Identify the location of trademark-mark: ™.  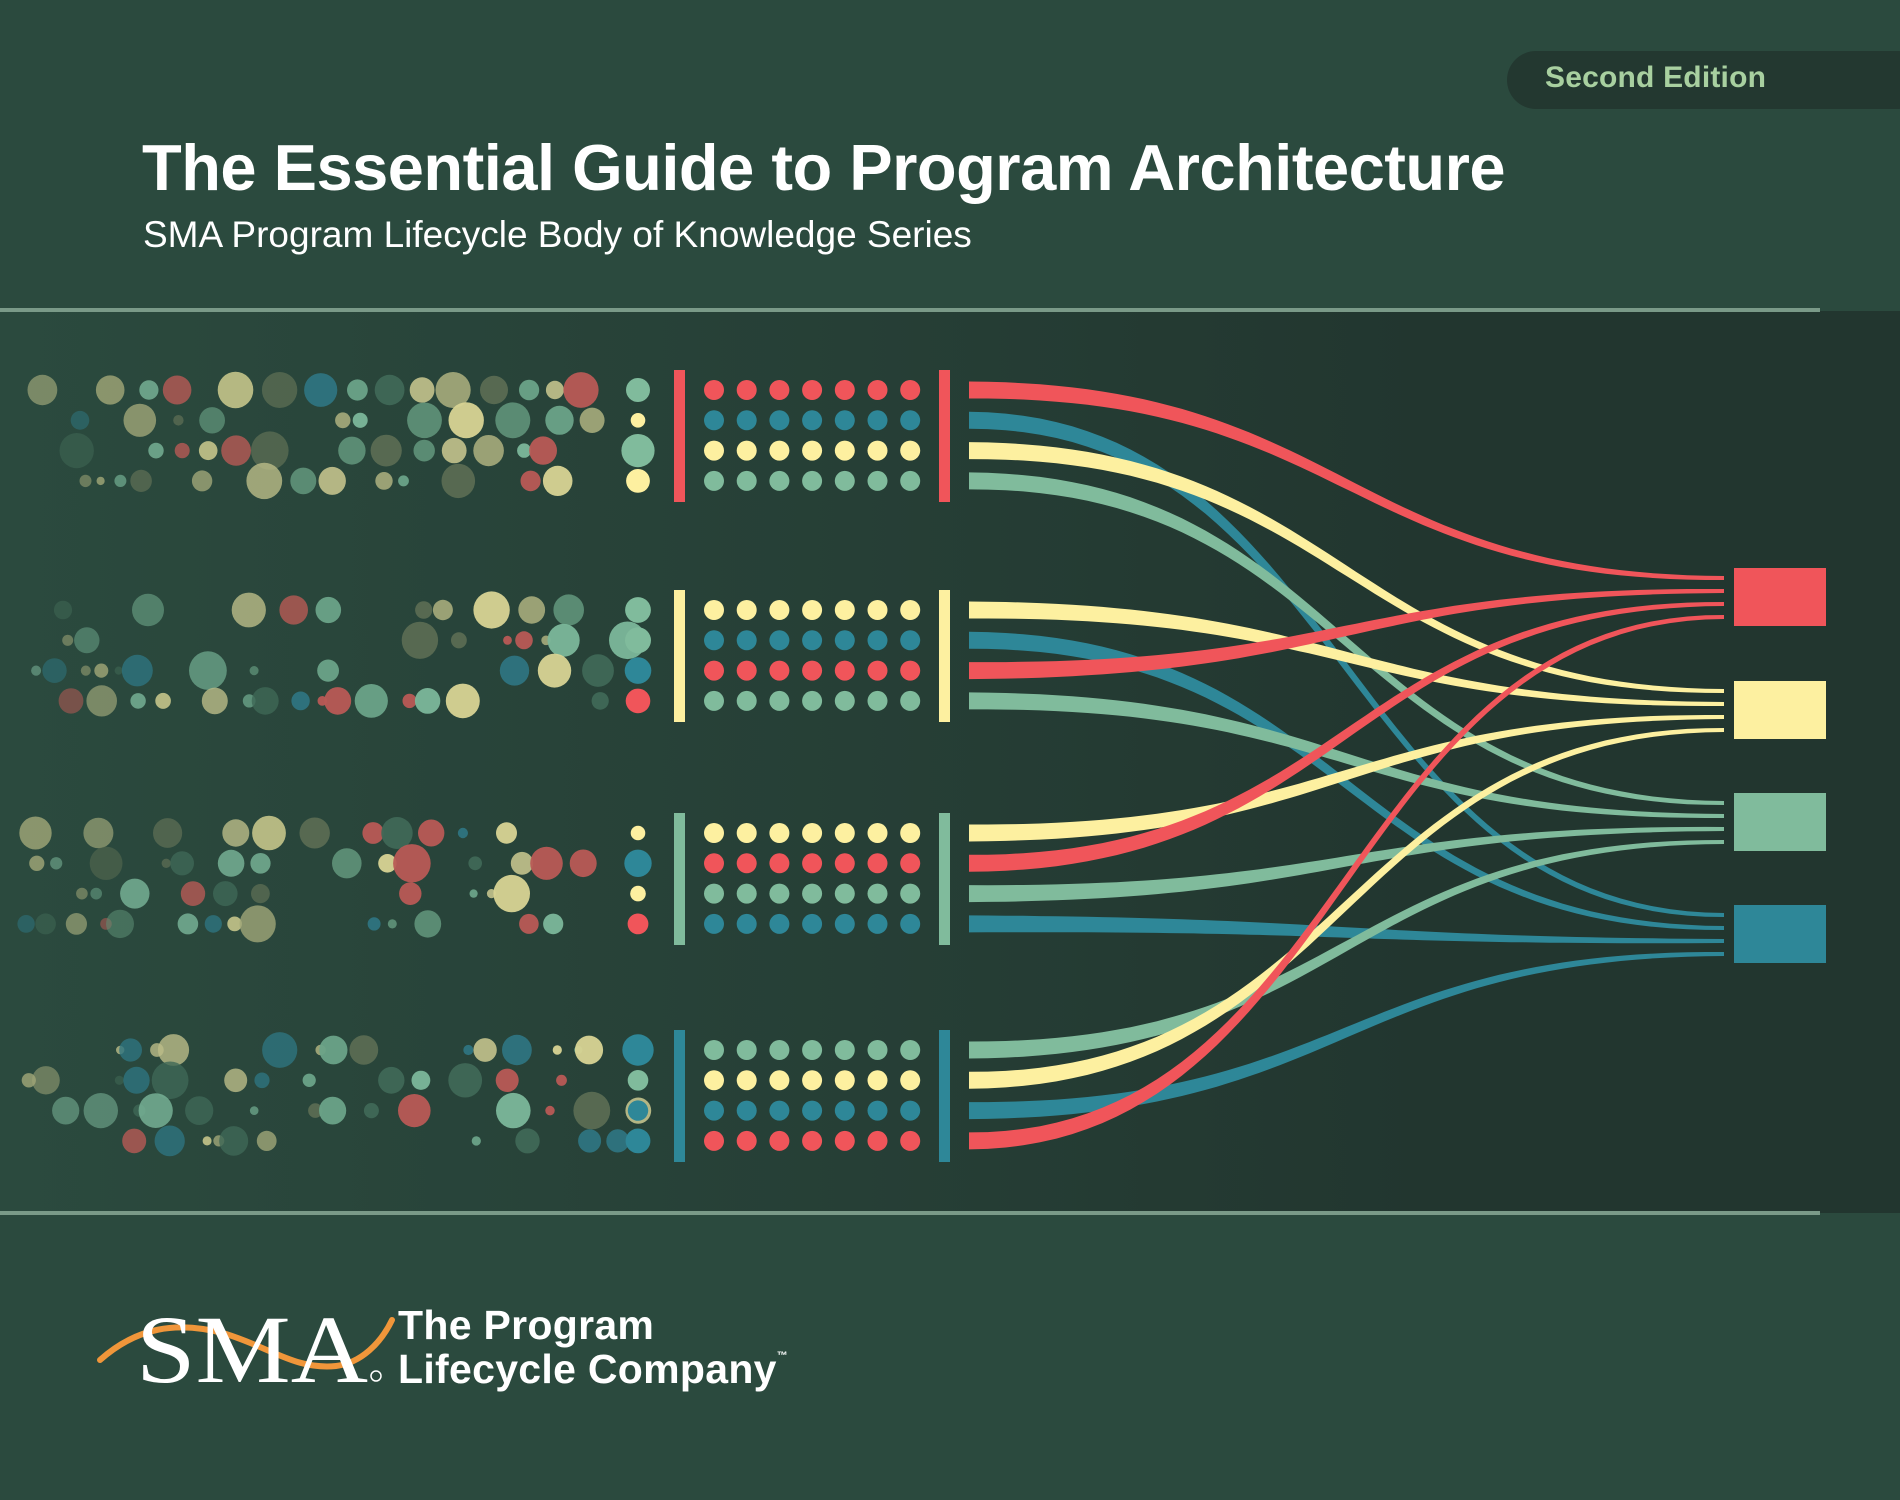
(782, 1356).